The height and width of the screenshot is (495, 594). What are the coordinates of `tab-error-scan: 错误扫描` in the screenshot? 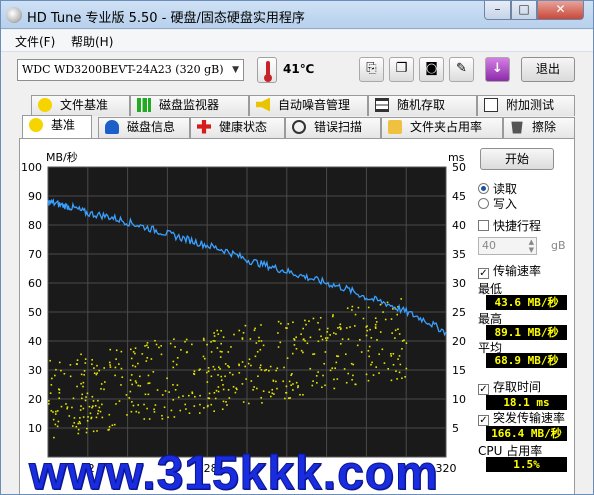 It's located at (333, 127).